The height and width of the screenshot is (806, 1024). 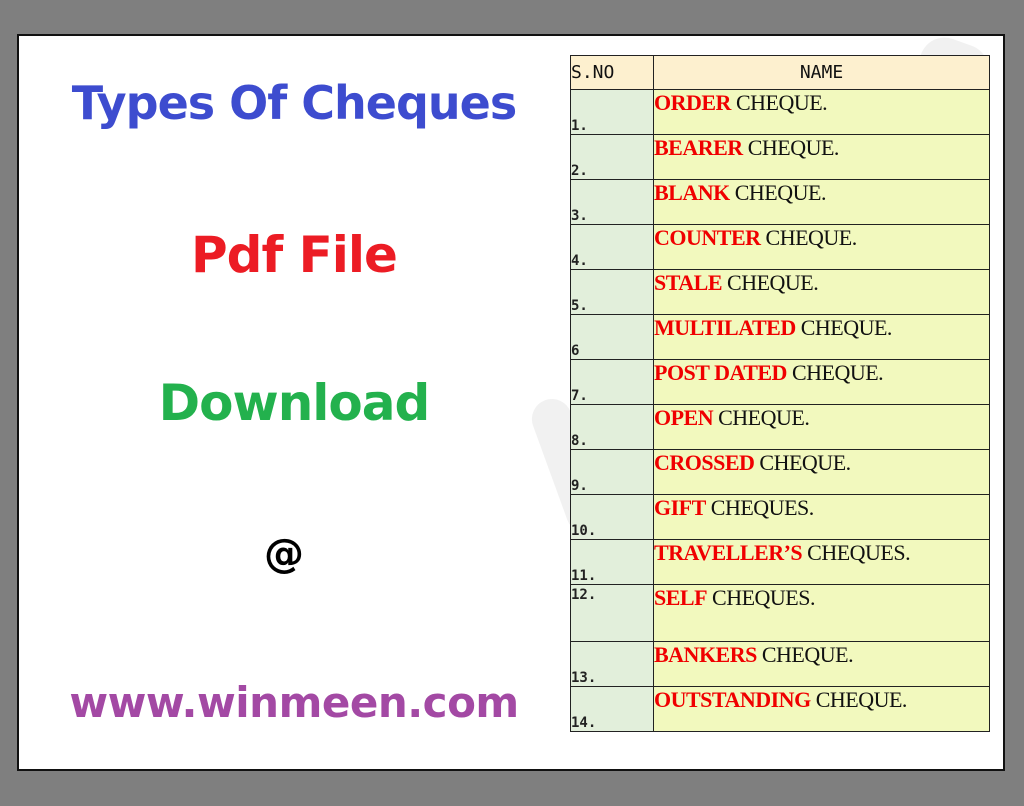 What do you see at coordinates (688, 282) in the screenshot?
I see `cheque-keyword: STALE` at bounding box center [688, 282].